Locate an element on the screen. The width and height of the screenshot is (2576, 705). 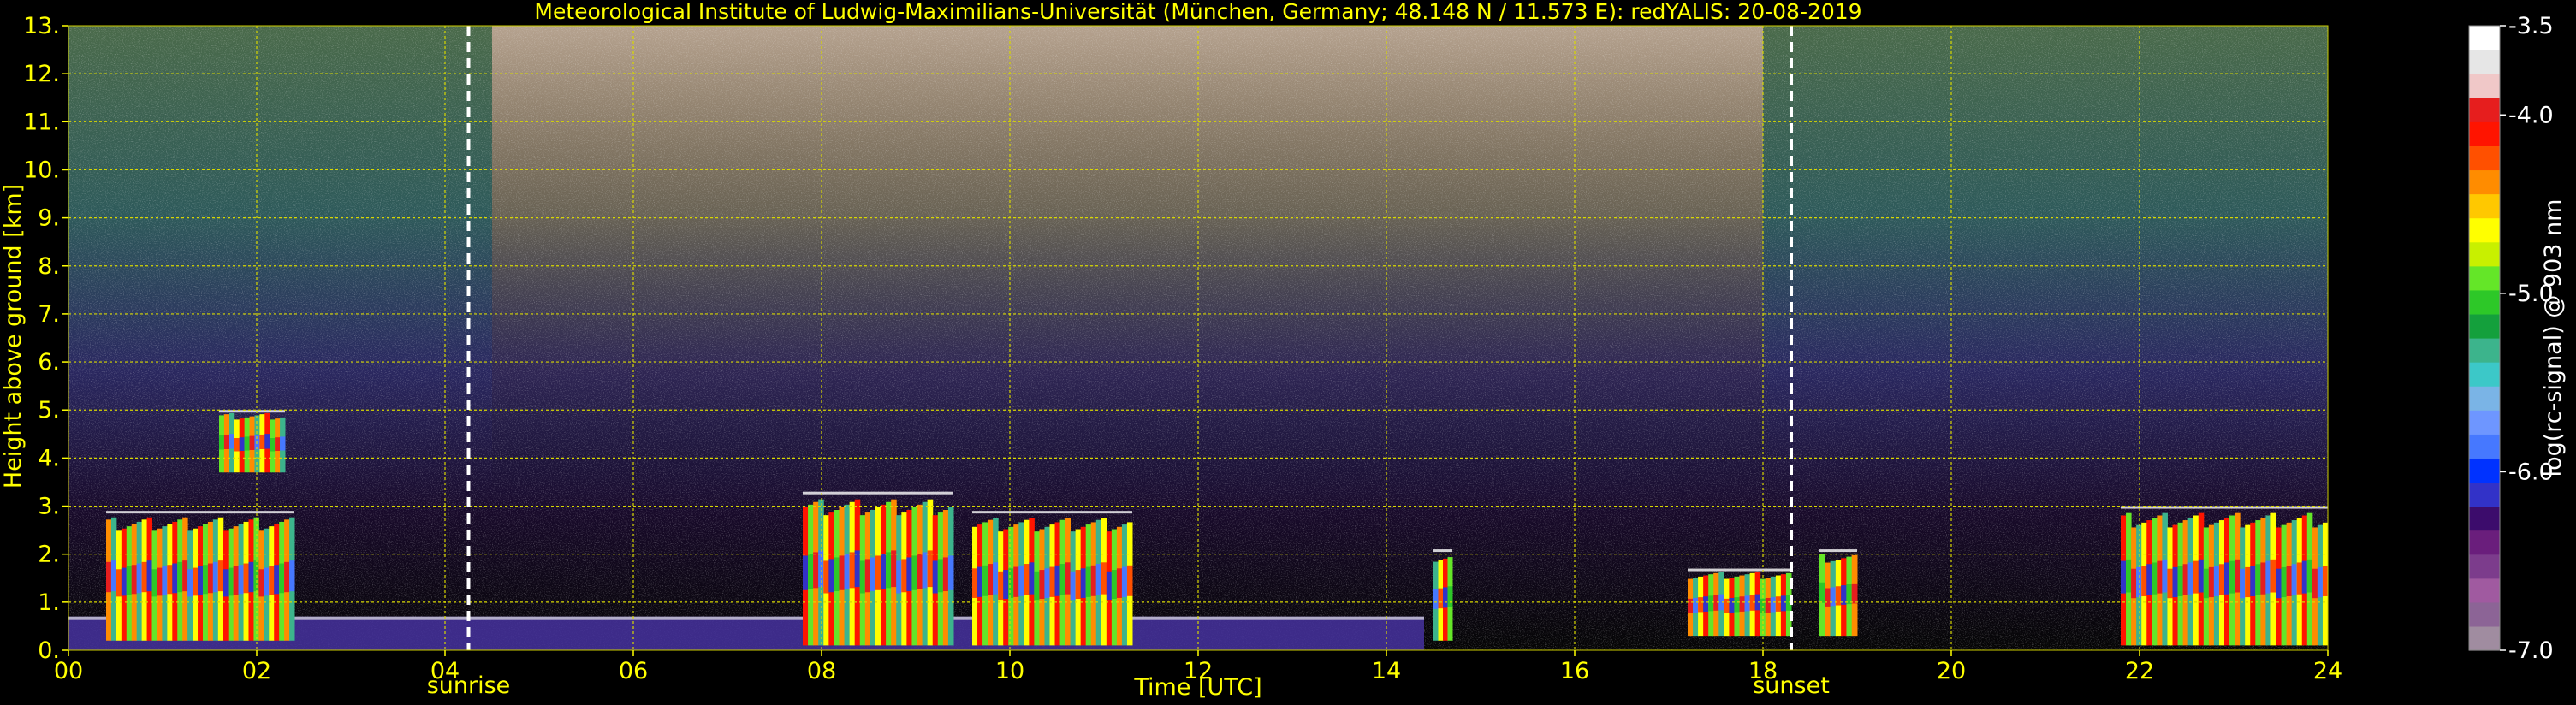
y-tick-label: 8. is located at coordinates (49, 266).